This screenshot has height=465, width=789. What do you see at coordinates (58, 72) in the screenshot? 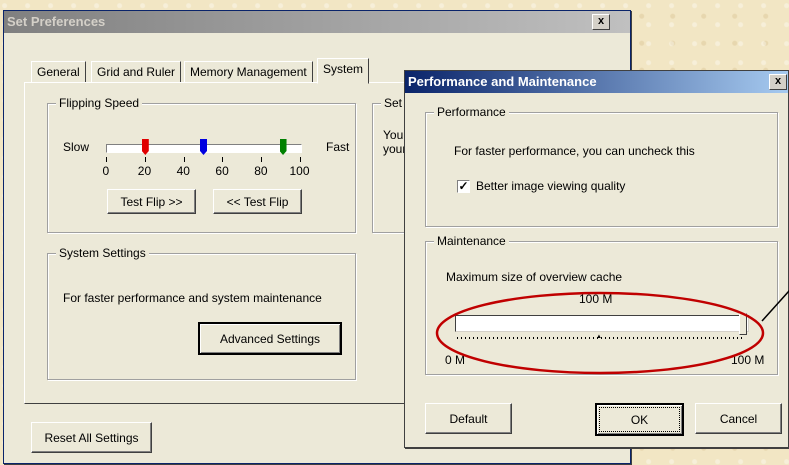
I see `tab-general: General` at bounding box center [58, 72].